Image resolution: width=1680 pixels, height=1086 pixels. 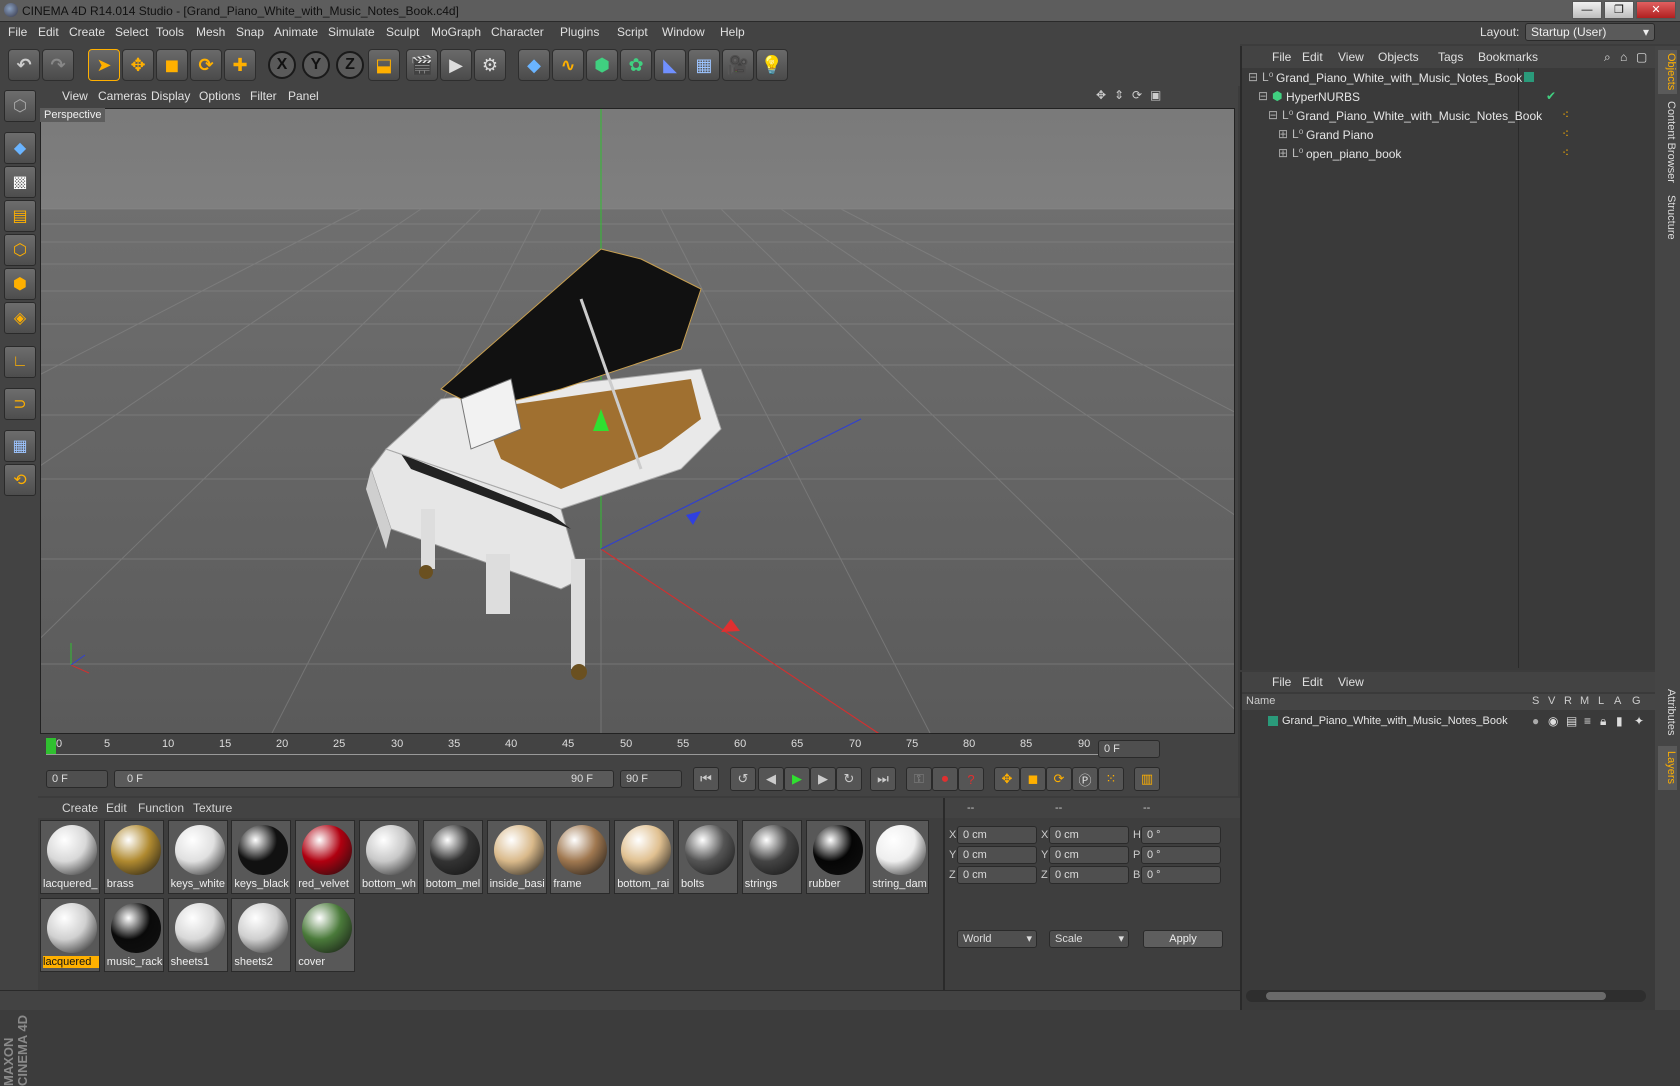 I want to click on workplane-mode-button: ▤, so click(x=20, y=216).